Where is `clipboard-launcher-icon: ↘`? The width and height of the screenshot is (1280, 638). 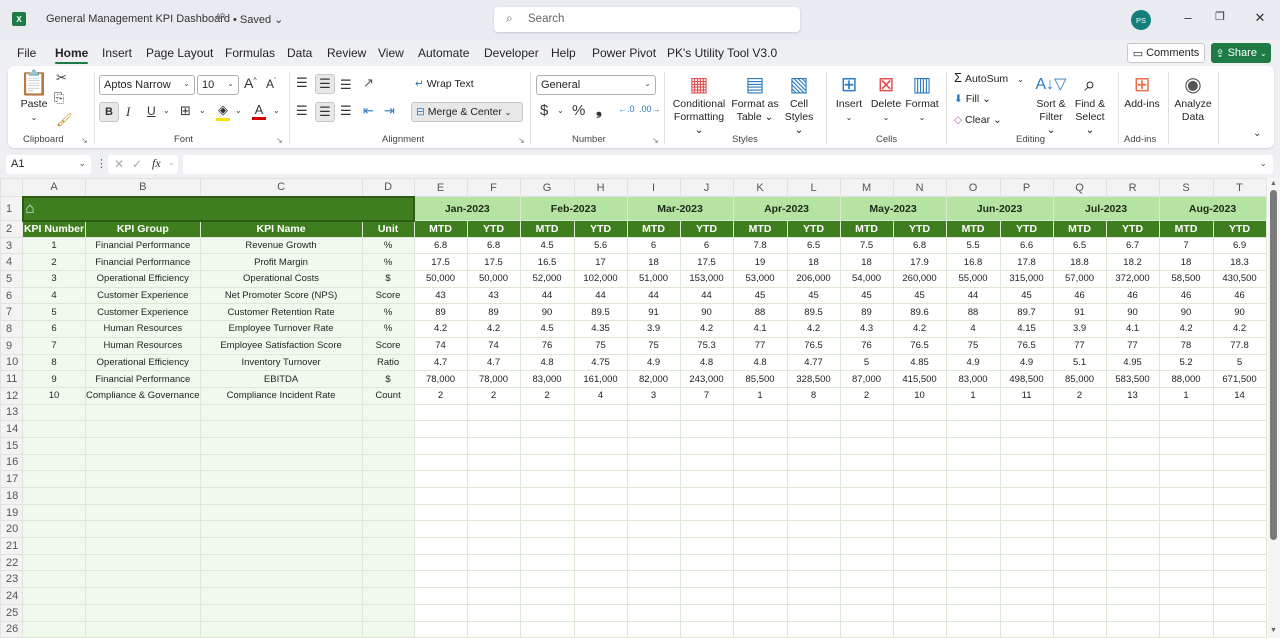
clipboard-launcher-icon: ↘ is located at coordinates (84, 140).